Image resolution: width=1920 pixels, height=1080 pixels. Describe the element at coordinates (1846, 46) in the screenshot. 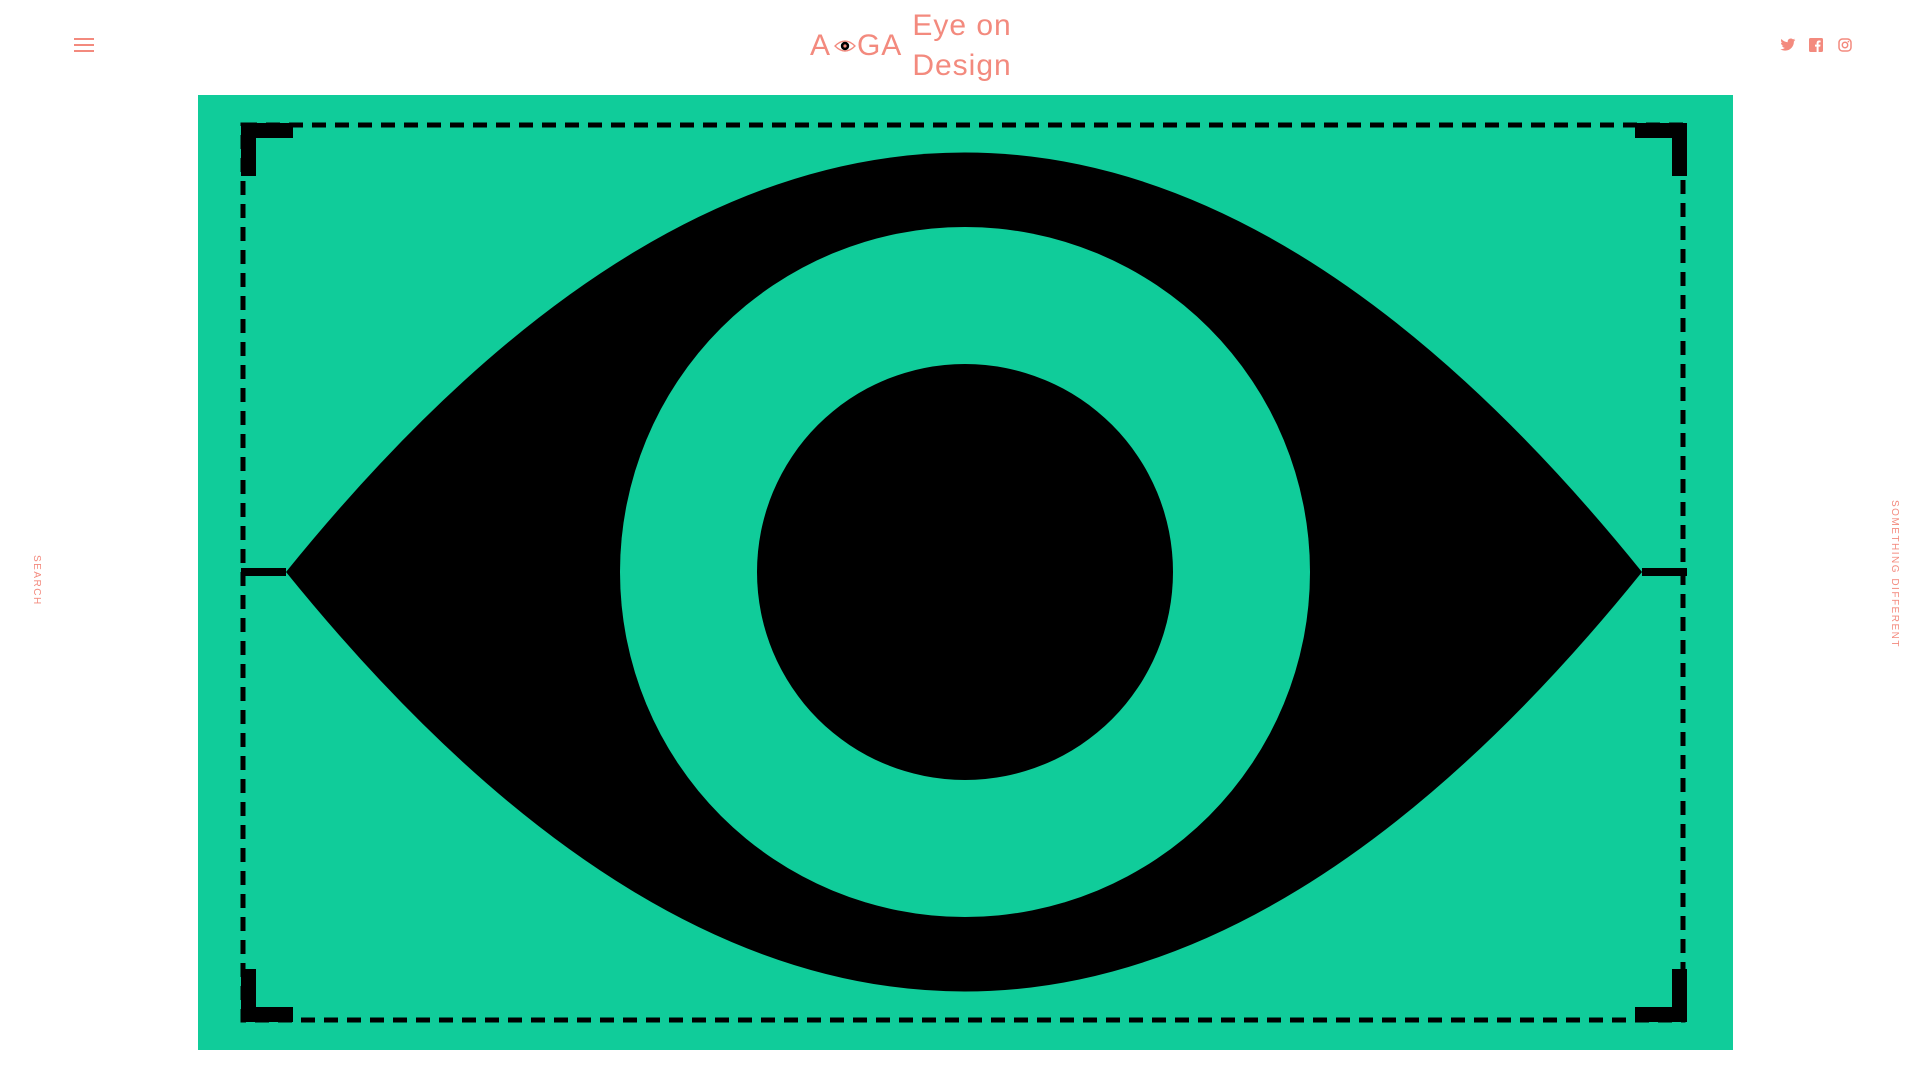

I see `instagram-icon` at that location.